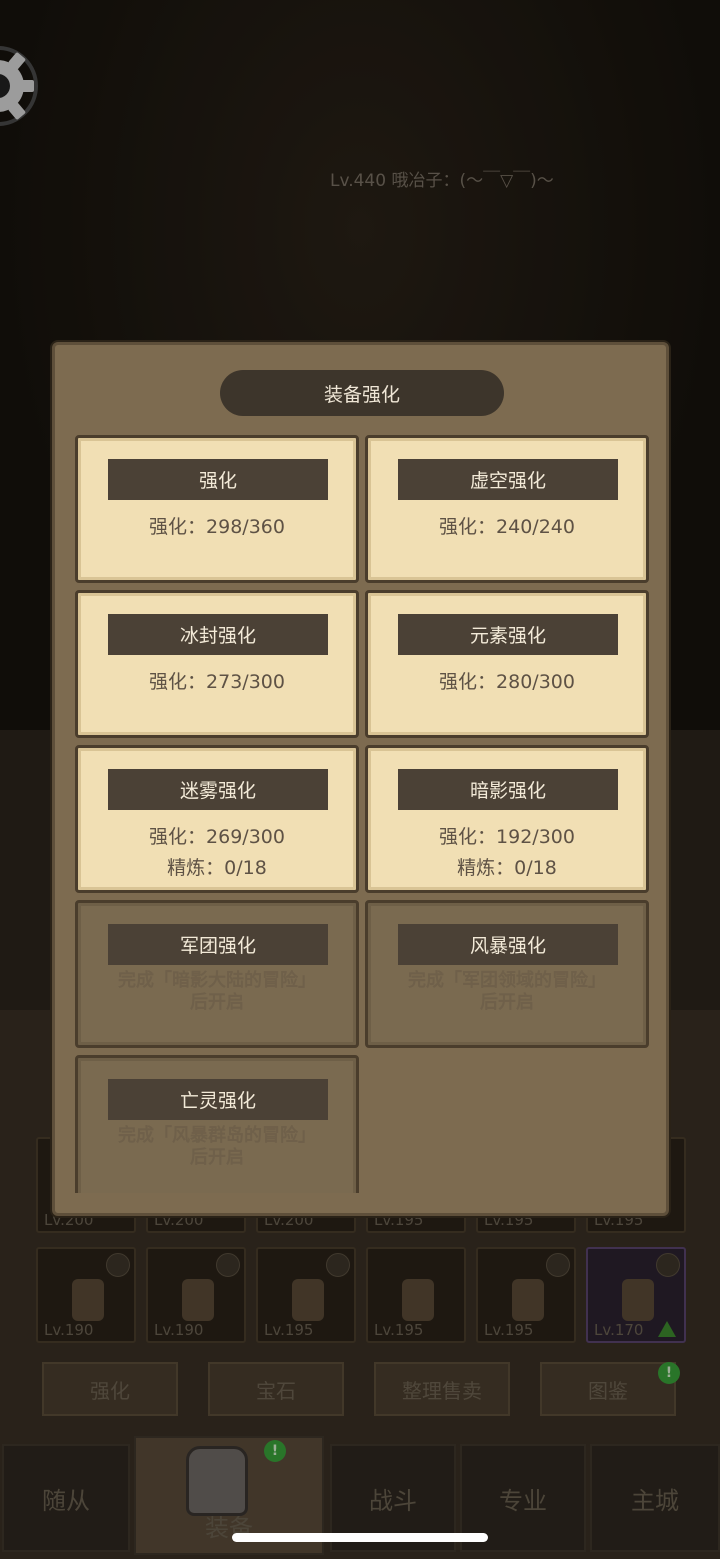 The height and width of the screenshot is (1559, 720). I want to click on card-title: 元素强化, so click(508, 634).